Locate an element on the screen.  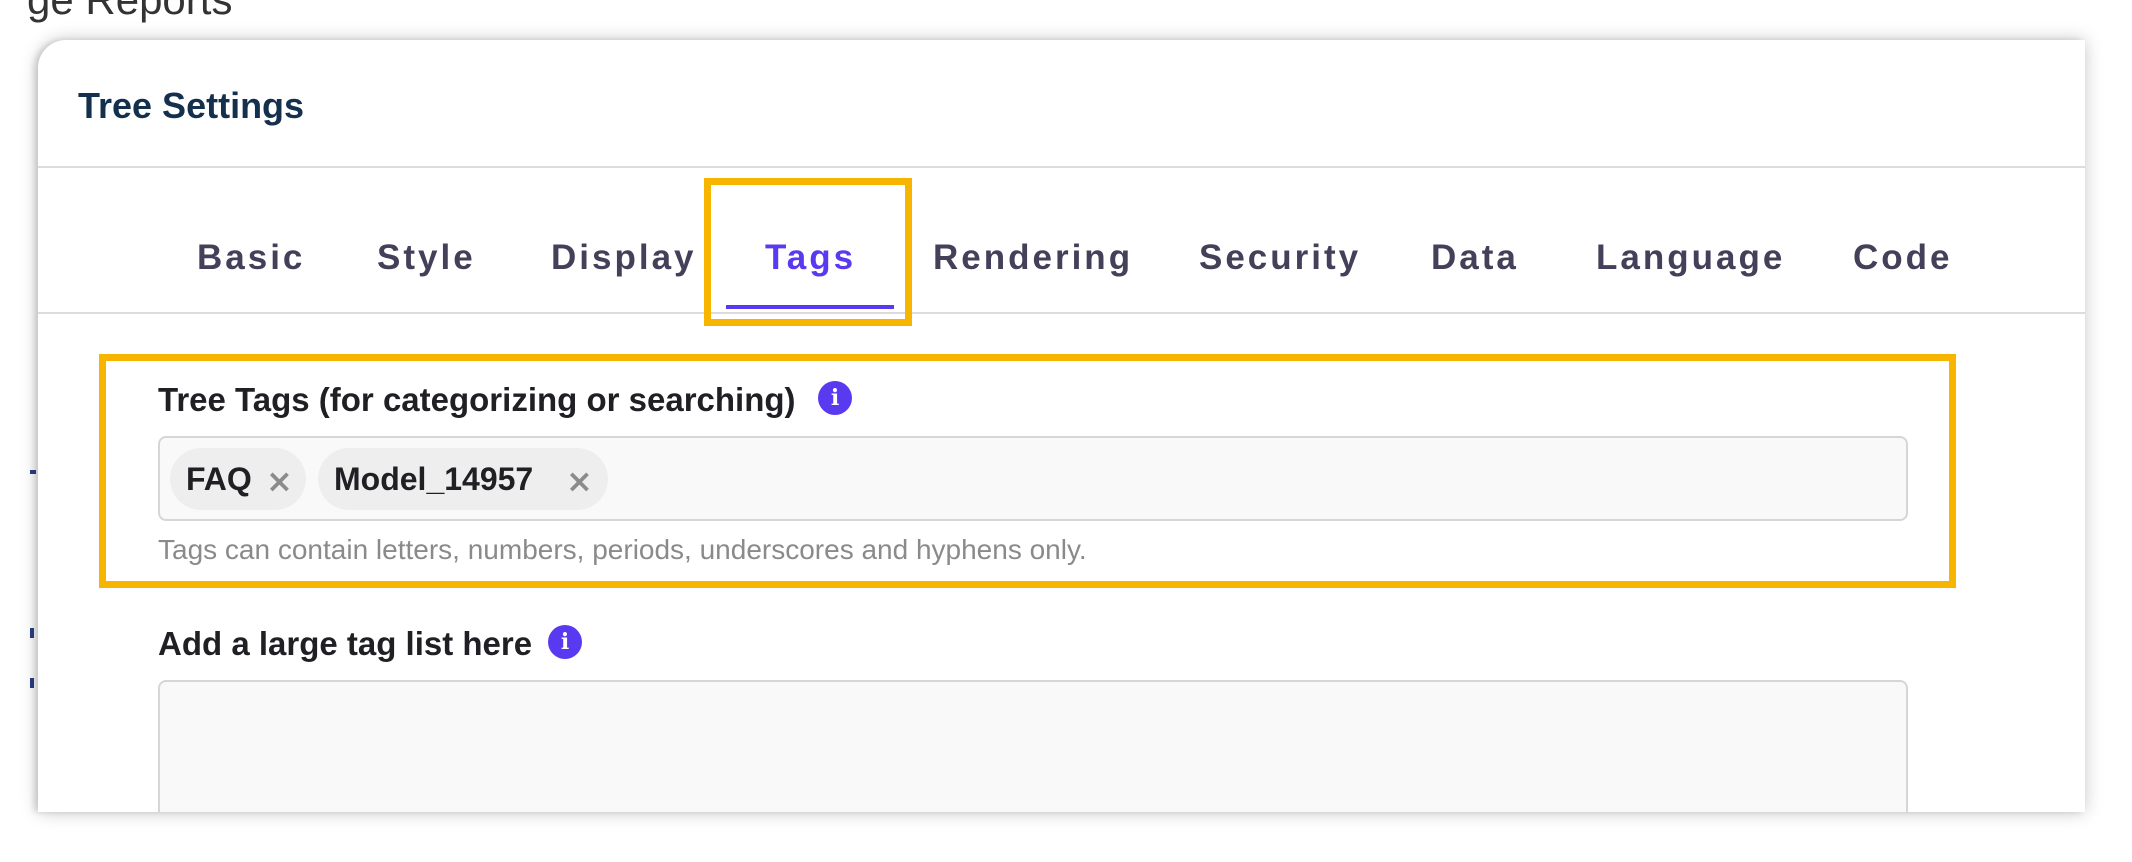
tab-security: Security is located at coordinates (1280, 258).